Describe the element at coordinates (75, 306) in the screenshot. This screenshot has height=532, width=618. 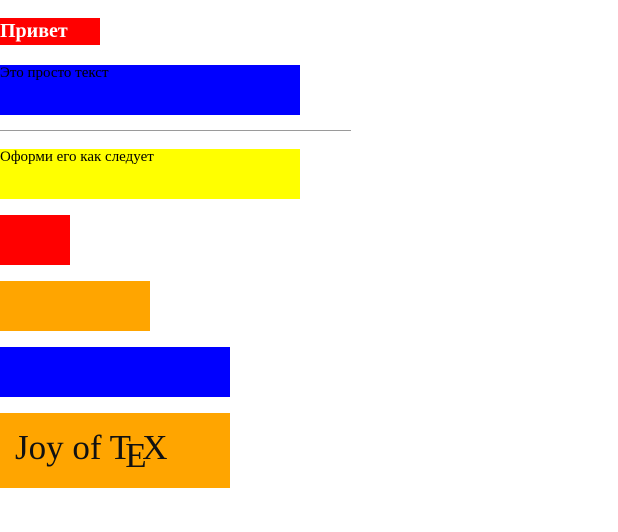
I see `orange-bar` at that location.